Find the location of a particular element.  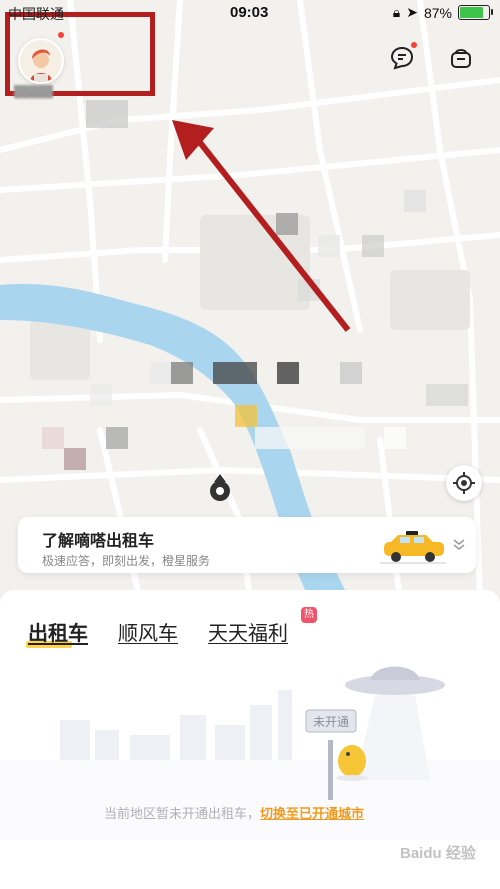

coin-box-icon is located at coordinates (461, 58).